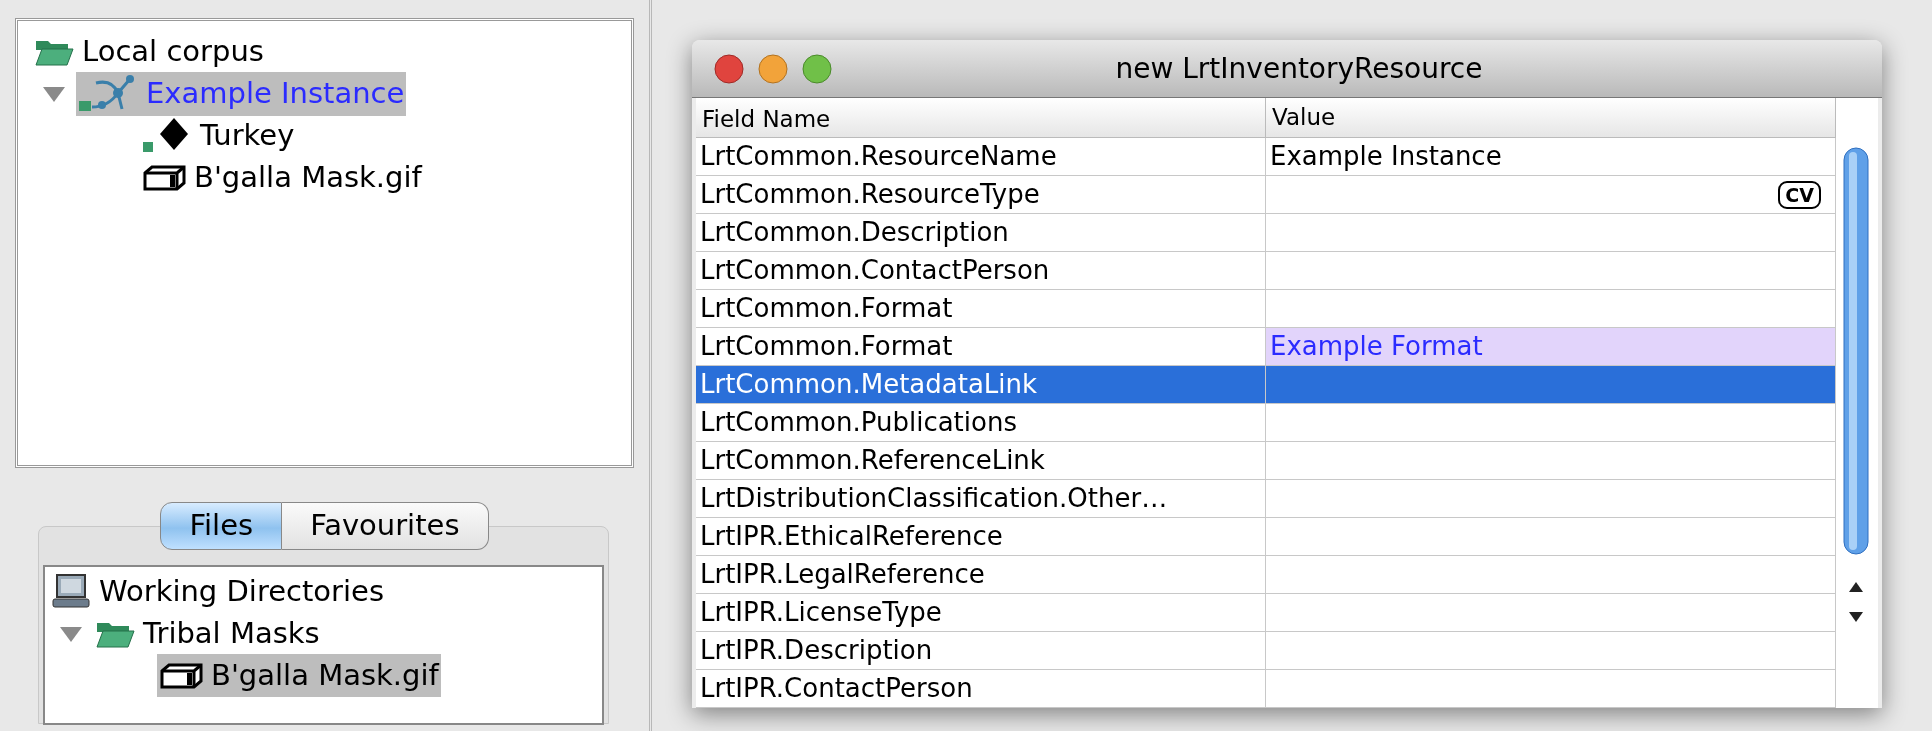 Image resolution: width=1932 pixels, height=731 pixels. What do you see at coordinates (221, 526) in the screenshot?
I see `tab: Files` at bounding box center [221, 526].